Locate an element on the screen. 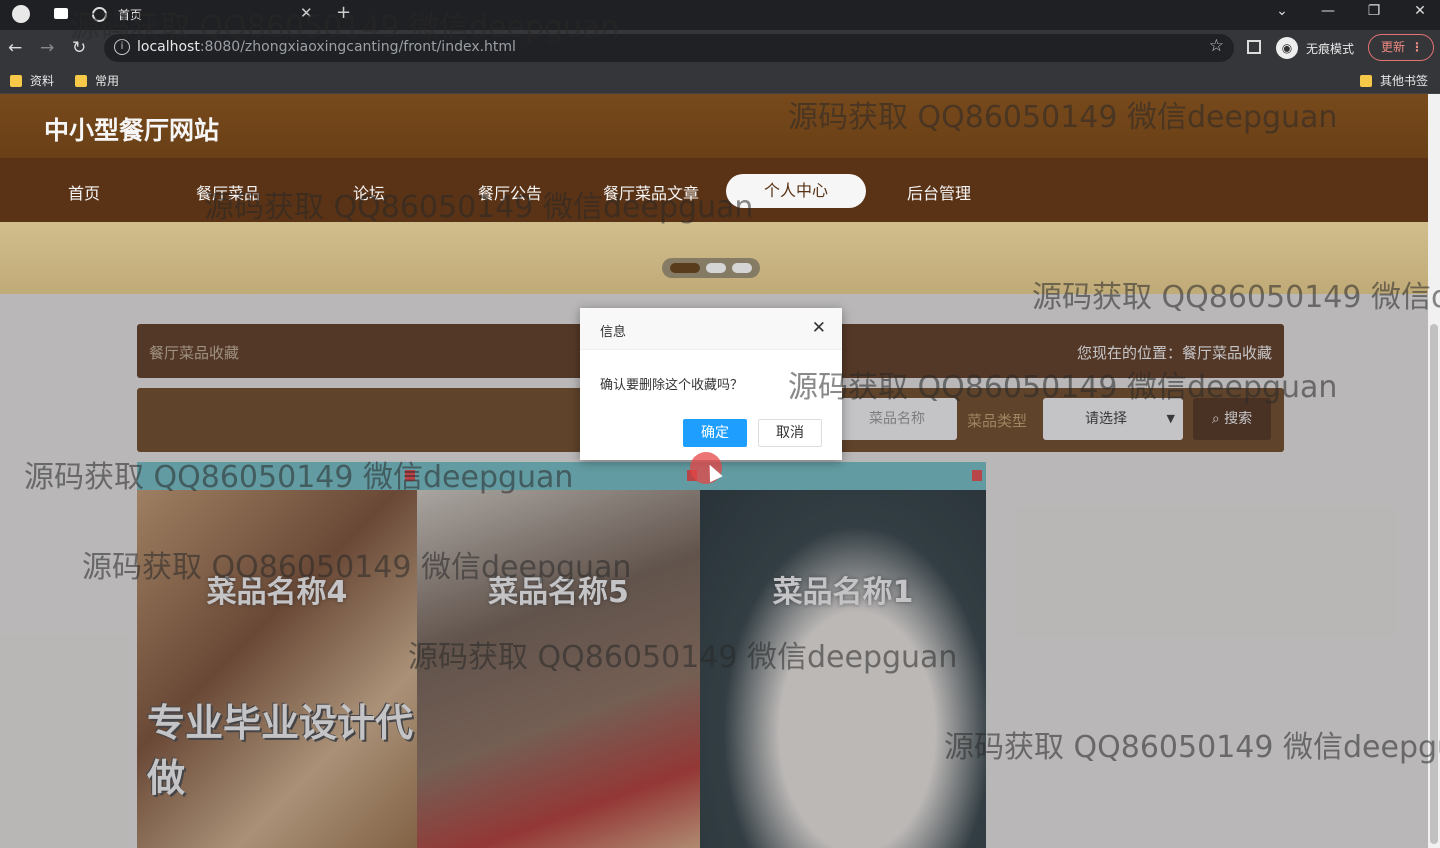  incognito-label: 无痕模式 is located at coordinates (1330, 49).